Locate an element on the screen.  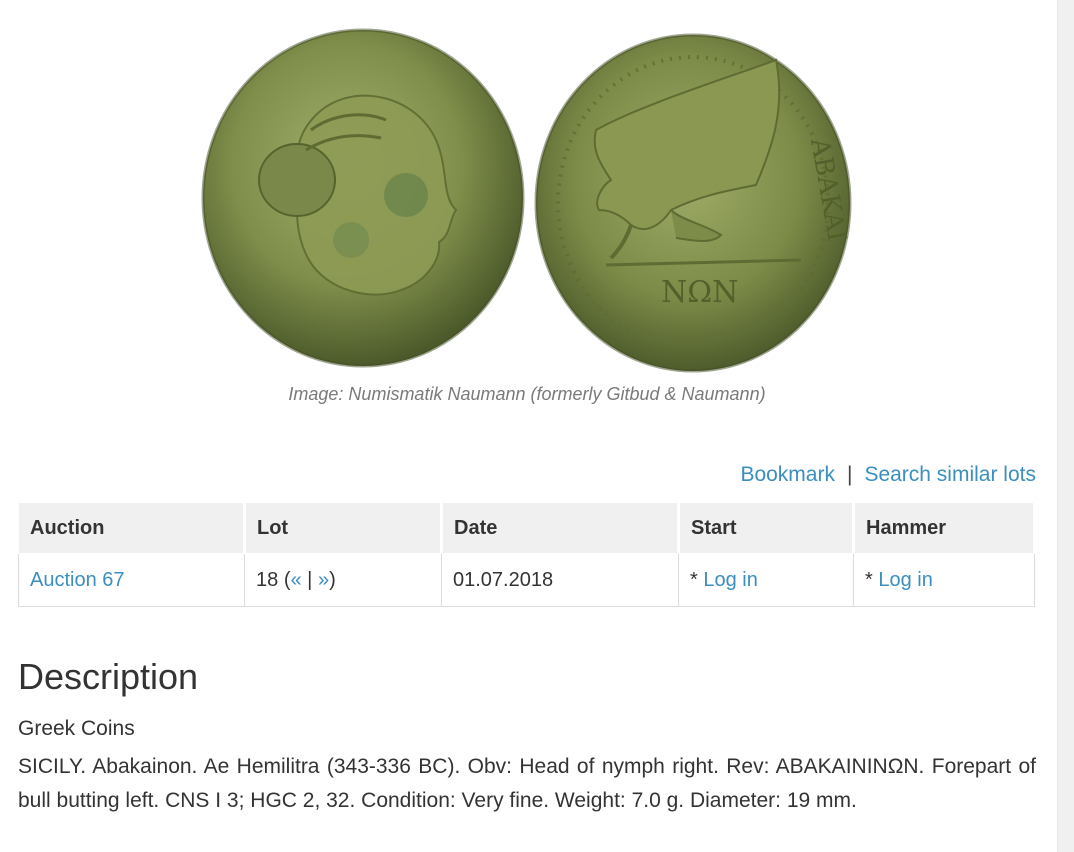
header-hammer: Hammer is located at coordinates (944, 528).